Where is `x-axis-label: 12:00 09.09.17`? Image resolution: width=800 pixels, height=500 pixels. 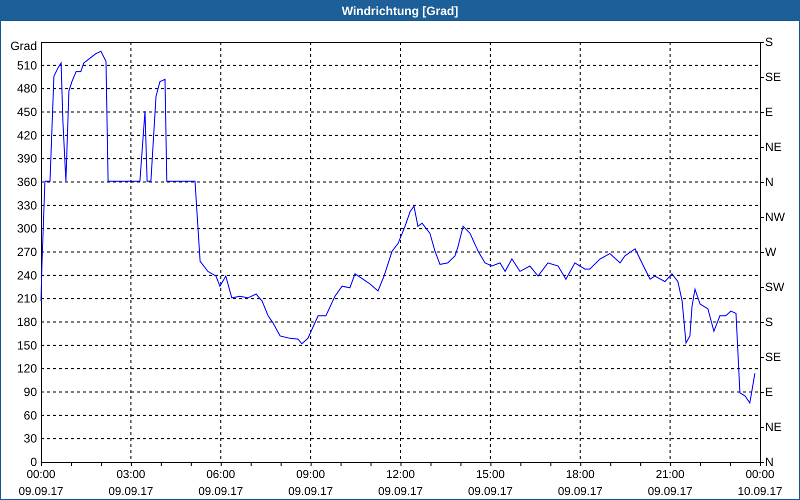 x-axis-label: 12:00 09.09.17 is located at coordinates (400, 483).